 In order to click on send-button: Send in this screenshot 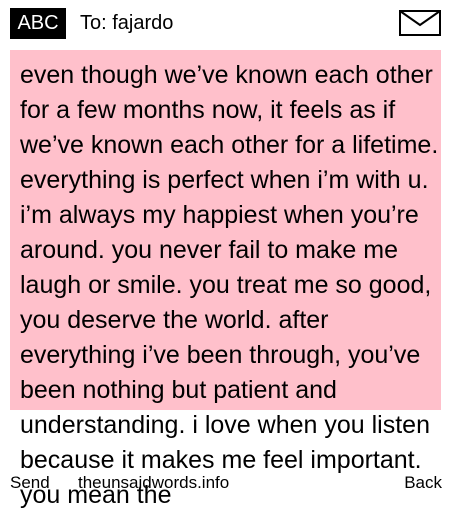, I will do `click(30, 483)`.